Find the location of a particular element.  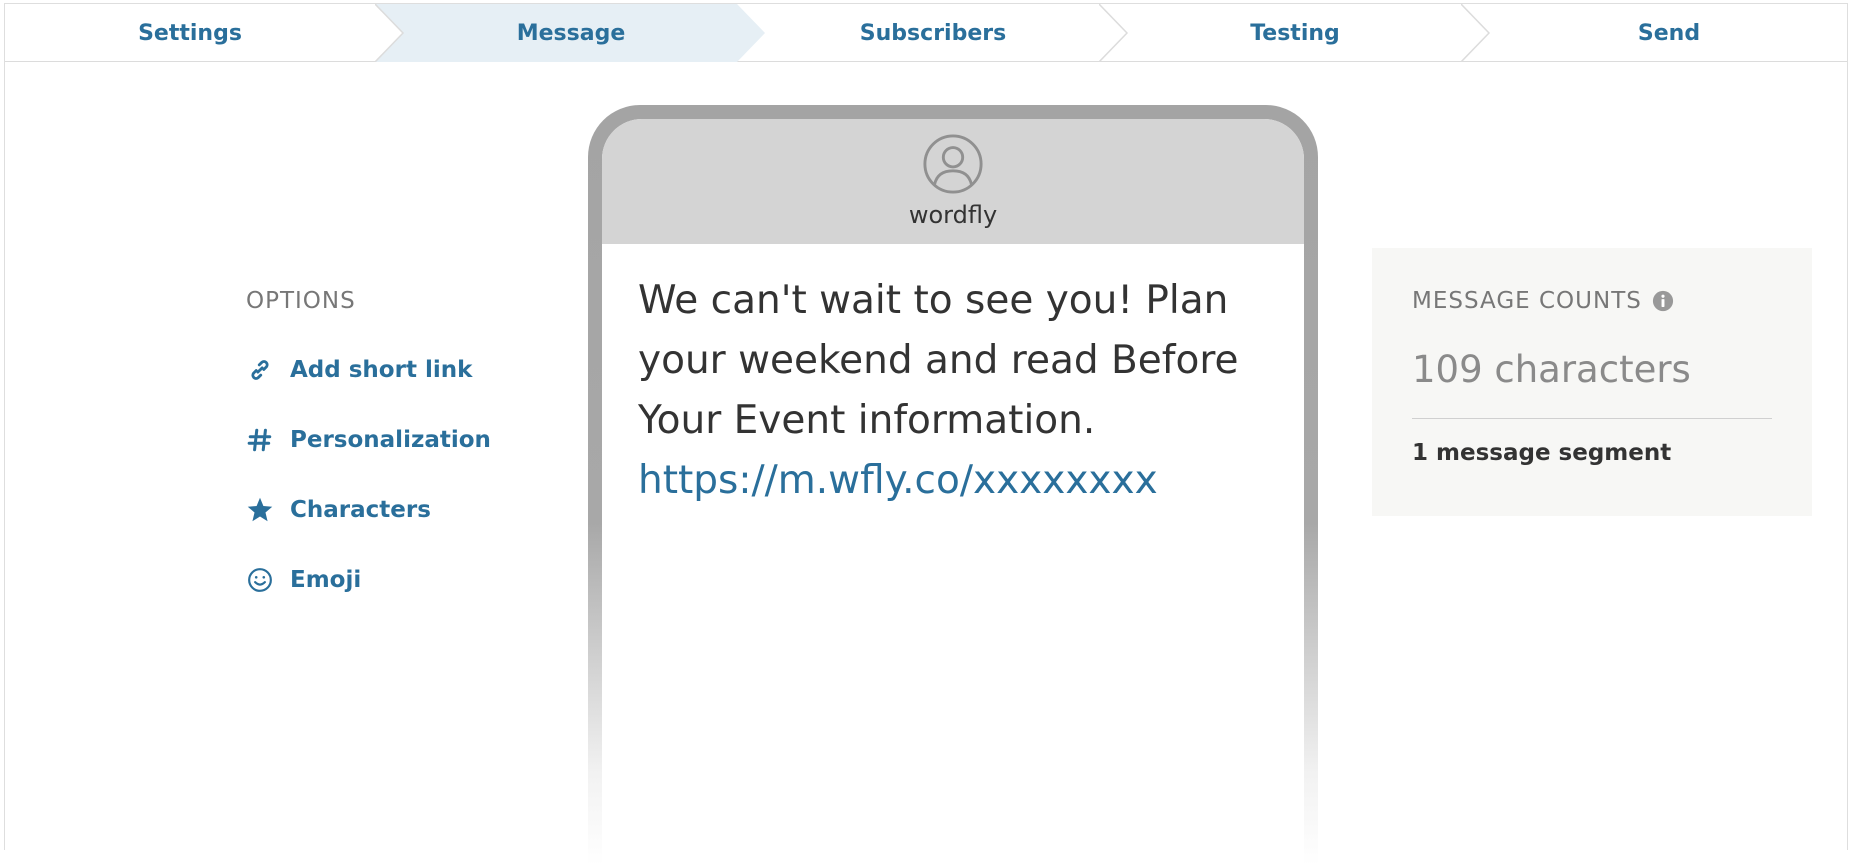

add-short-link-option: Add short link is located at coordinates (359, 370).